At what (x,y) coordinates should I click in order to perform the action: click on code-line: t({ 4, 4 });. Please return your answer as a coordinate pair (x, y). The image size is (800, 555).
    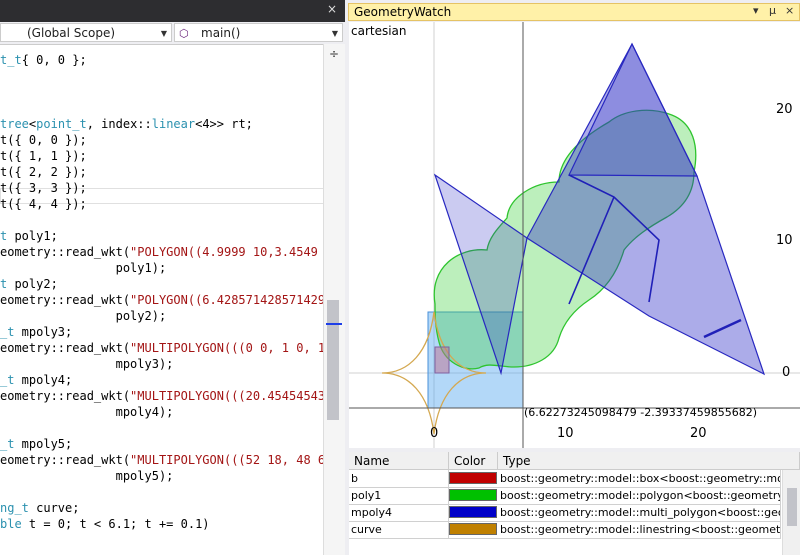
    Looking at the image, I should click on (43, 204).